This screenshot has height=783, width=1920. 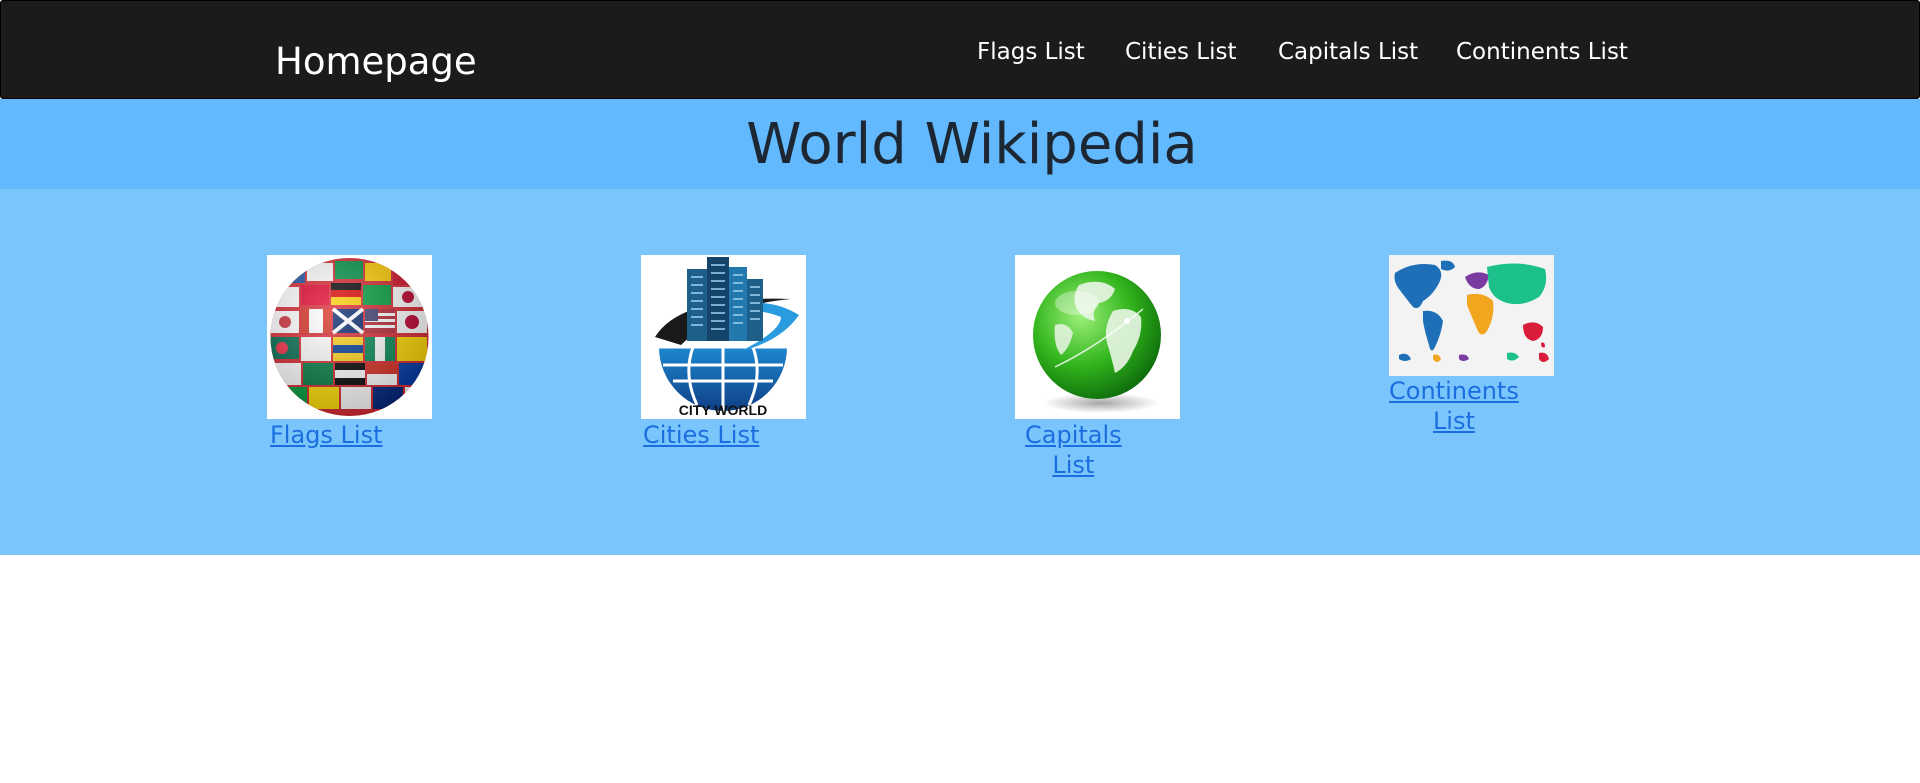 What do you see at coordinates (376, 62) in the screenshot?
I see `brand-homepage-link: Homepage` at bounding box center [376, 62].